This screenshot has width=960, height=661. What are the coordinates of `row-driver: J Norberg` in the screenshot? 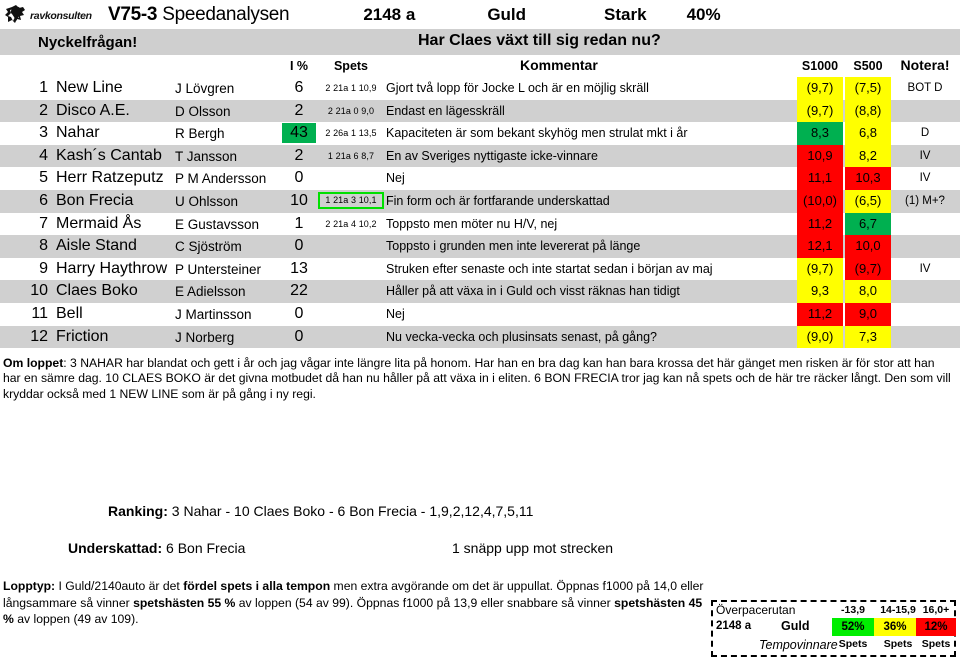 It's located at (205, 337).